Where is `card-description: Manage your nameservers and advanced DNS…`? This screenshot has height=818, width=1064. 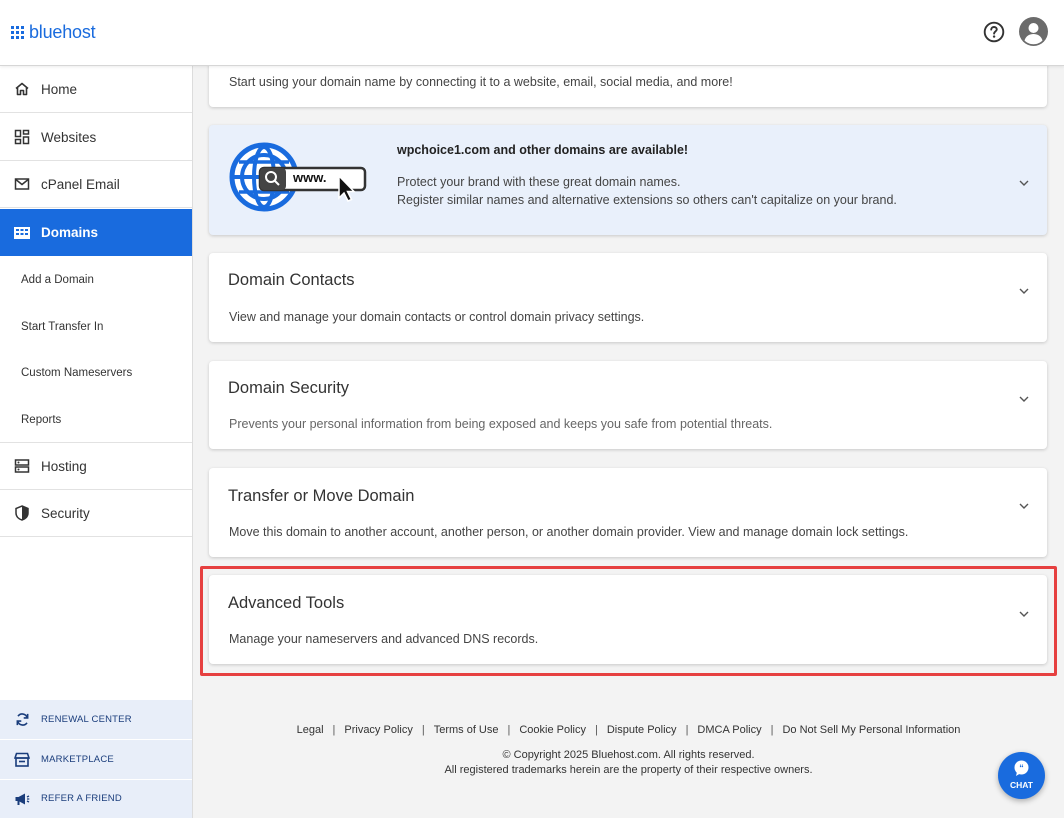
card-description: Manage your nameservers and advanced DNS… is located at coordinates (384, 639).